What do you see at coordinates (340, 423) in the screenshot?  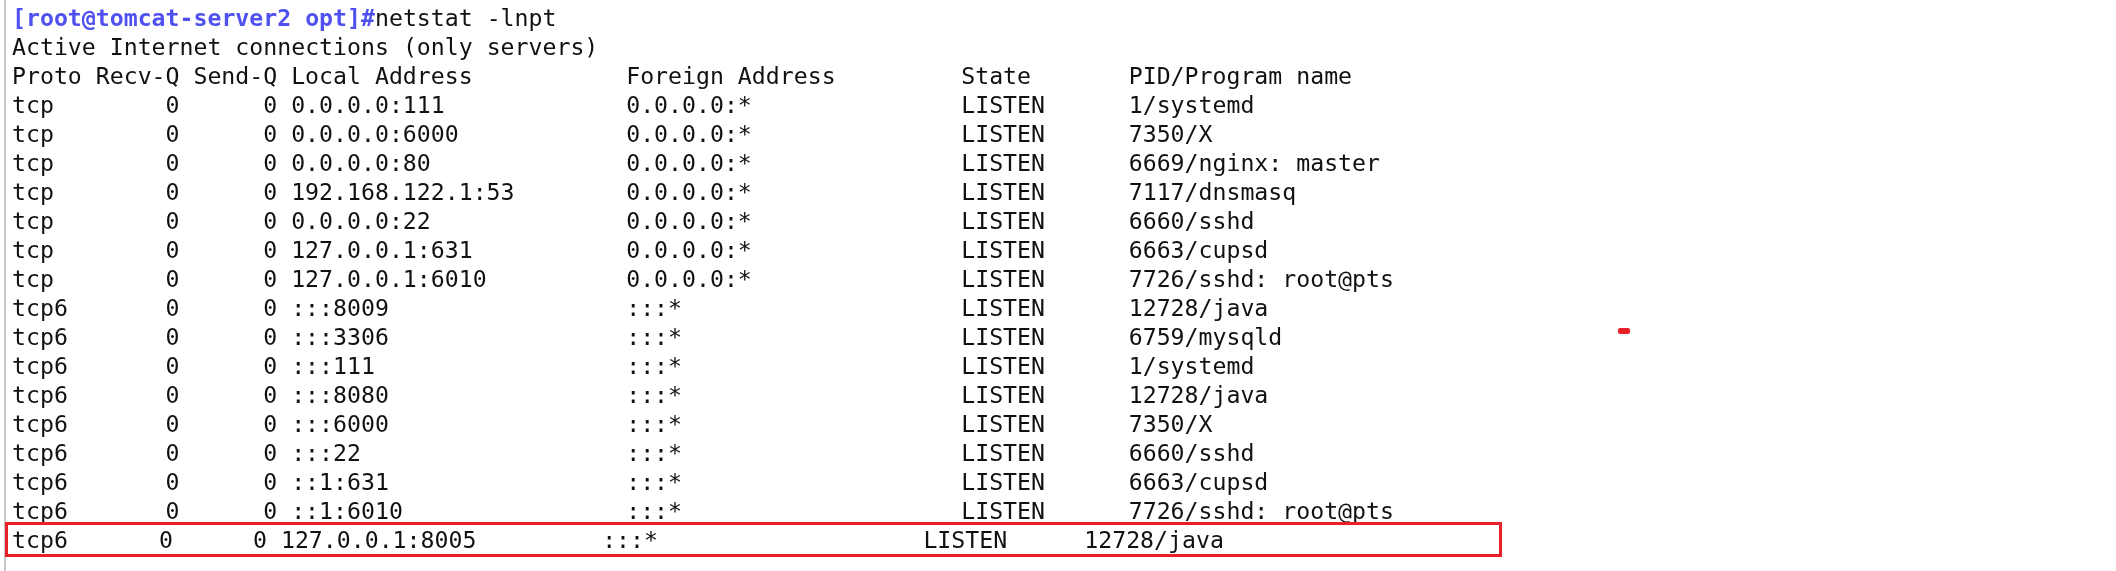 I see `table-cell-text: :::6000` at bounding box center [340, 423].